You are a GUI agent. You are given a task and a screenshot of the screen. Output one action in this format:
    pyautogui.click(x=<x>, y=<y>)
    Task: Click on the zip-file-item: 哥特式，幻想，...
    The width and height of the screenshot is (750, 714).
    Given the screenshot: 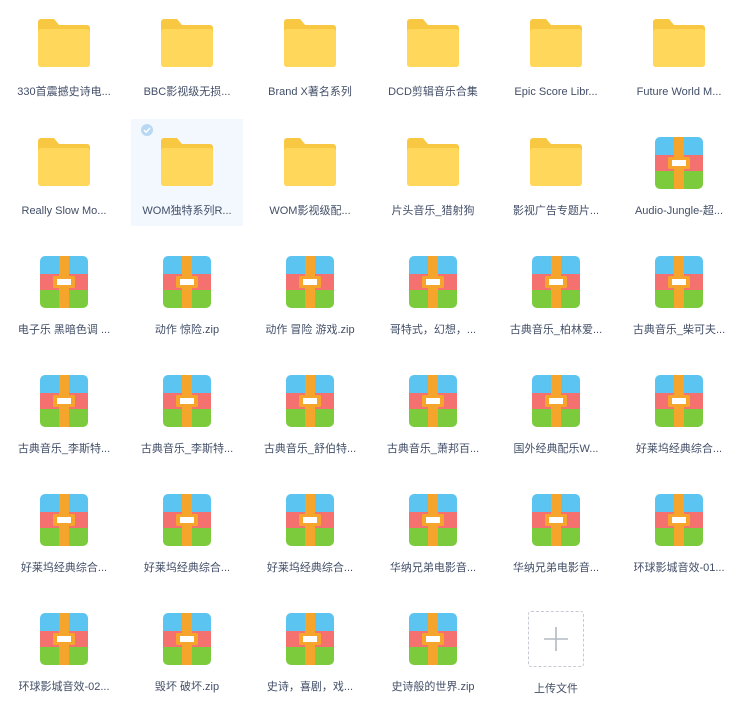 What is the action you would take?
    pyautogui.click(x=433, y=291)
    